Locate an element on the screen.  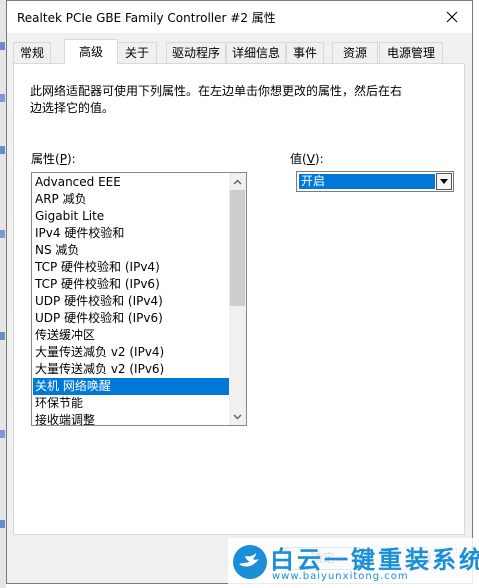
scroll-down-button is located at coordinates (237, 416).